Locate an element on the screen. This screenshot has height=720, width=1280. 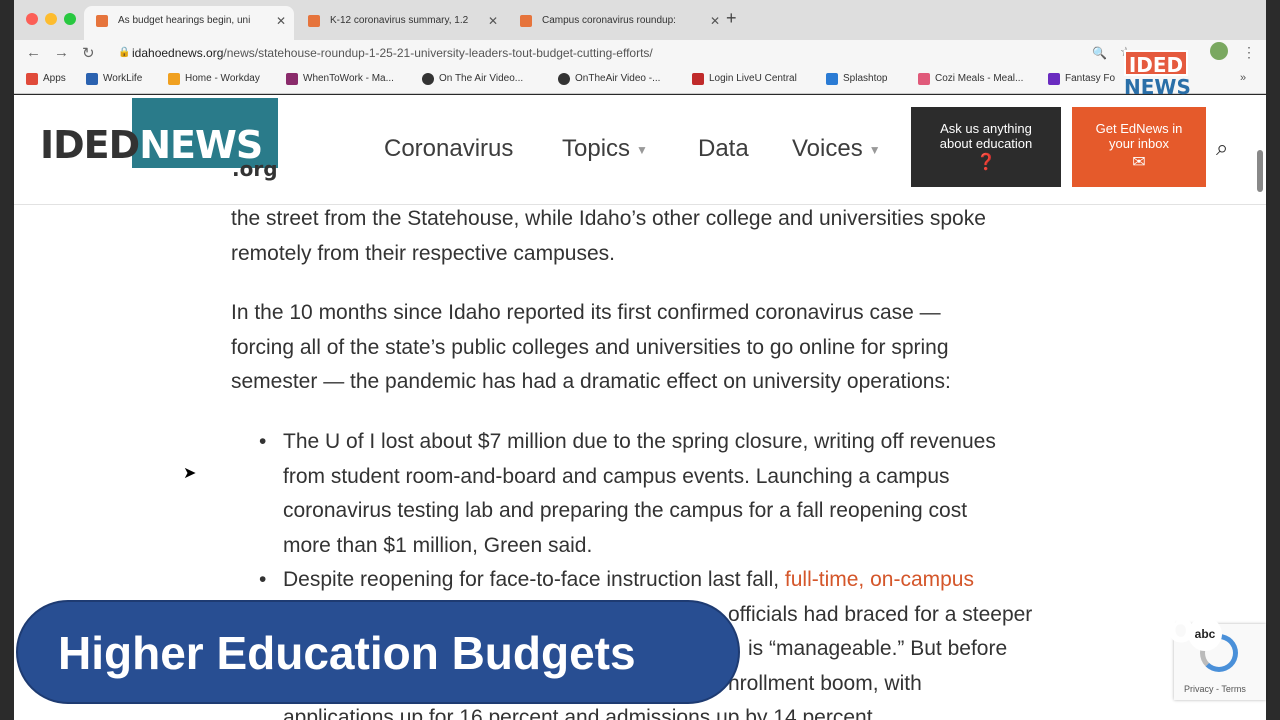
nav-topics-label: Topics is located at coordinates (596, 148).